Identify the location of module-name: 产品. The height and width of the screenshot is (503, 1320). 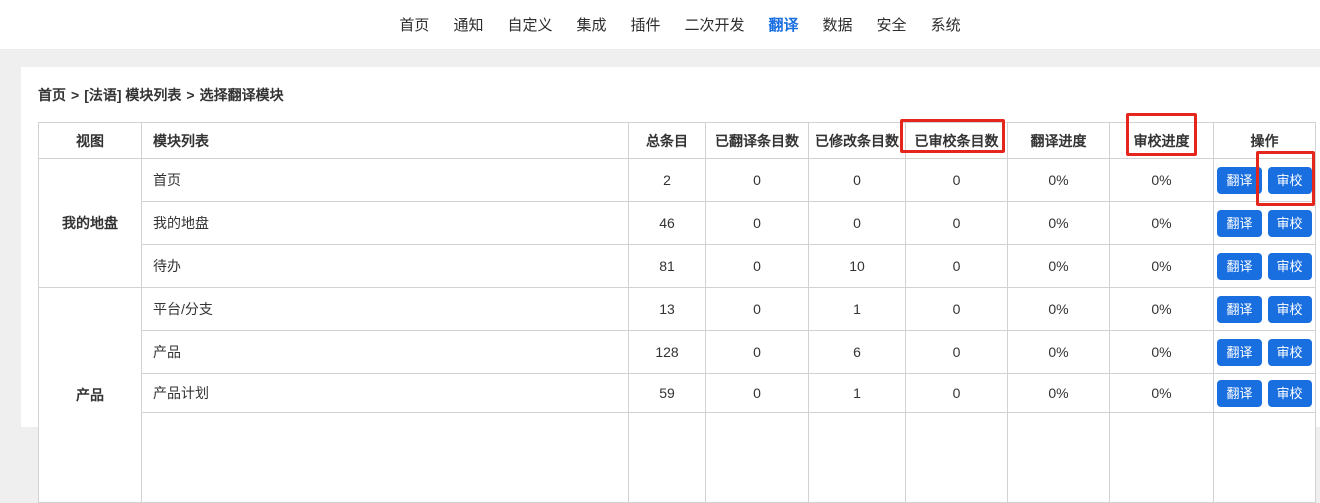
(385, 352).